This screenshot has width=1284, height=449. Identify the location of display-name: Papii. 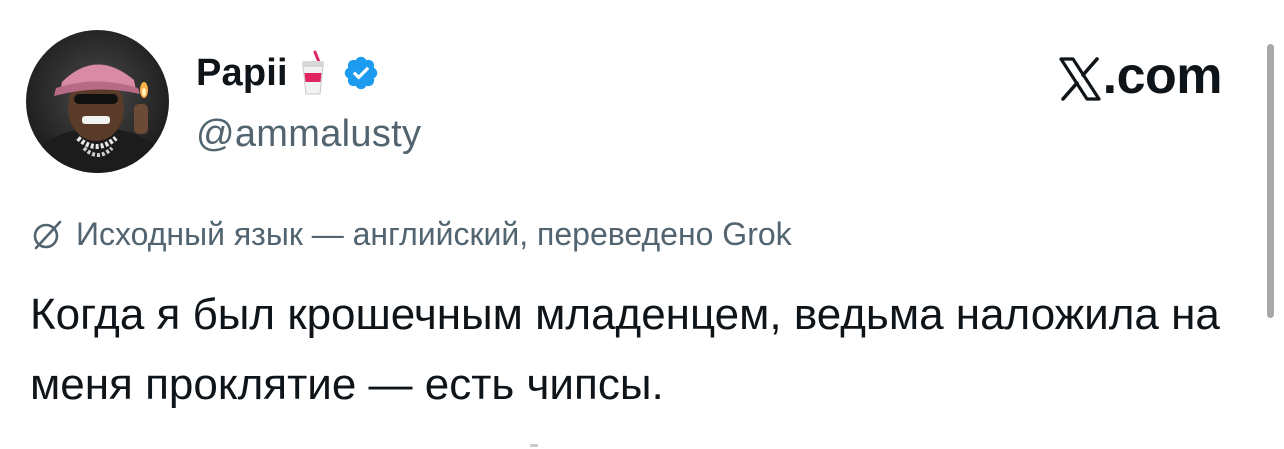
(242, 73).